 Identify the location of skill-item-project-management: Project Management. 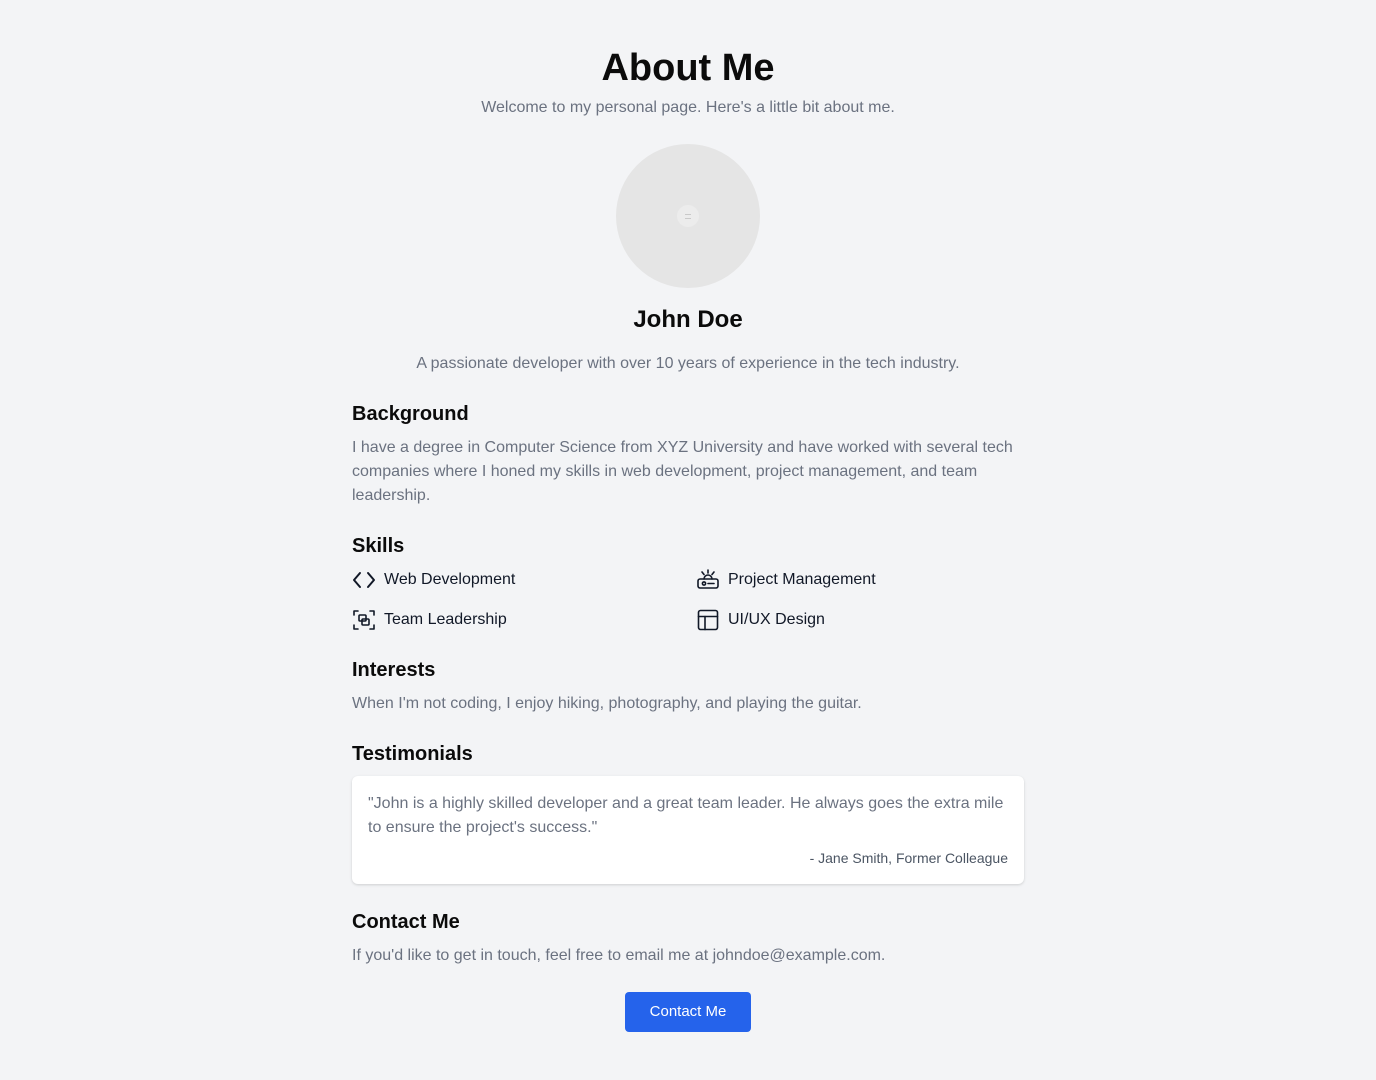
(786, 580).